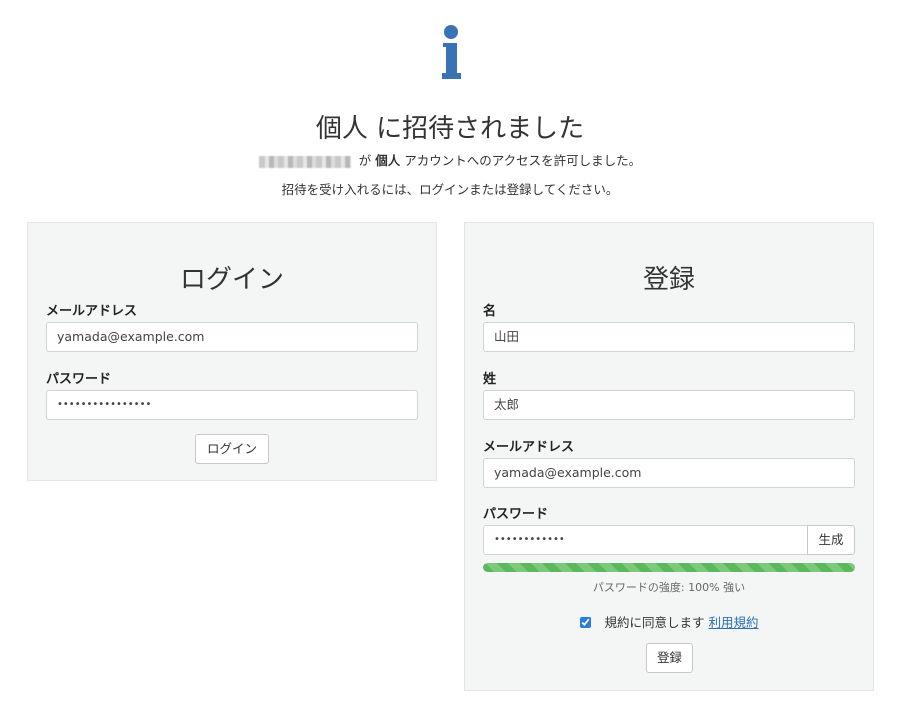  Describe the element at coordinates (585, 622) in the screenshot. I see `terms-checkbox` at that location.